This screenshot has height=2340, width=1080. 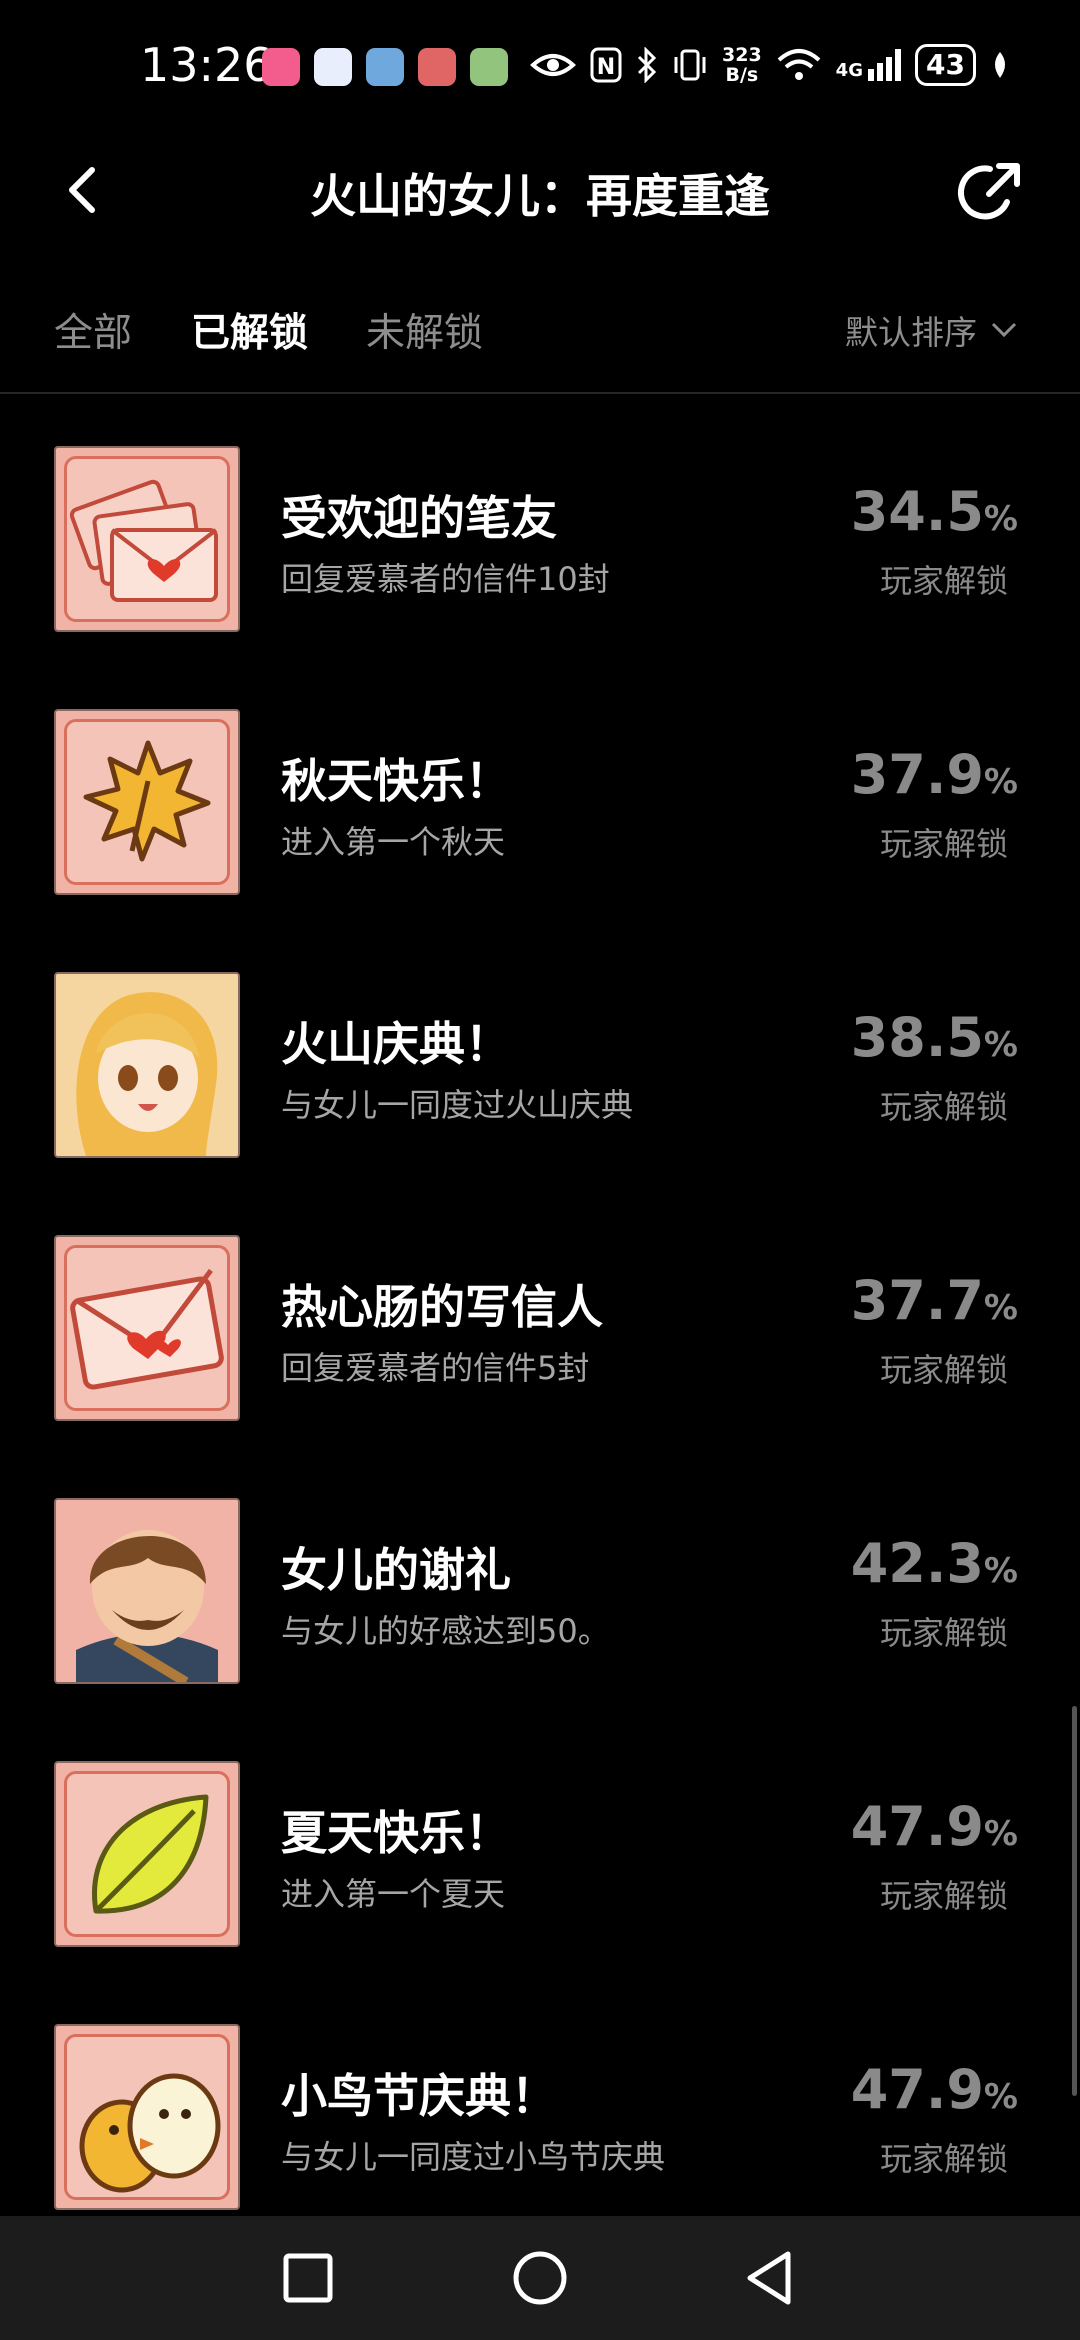 What do you see at coordinates (849, 70) in the screenshot?
I see `signal-type: 4G` at bounding box center [849, 70].